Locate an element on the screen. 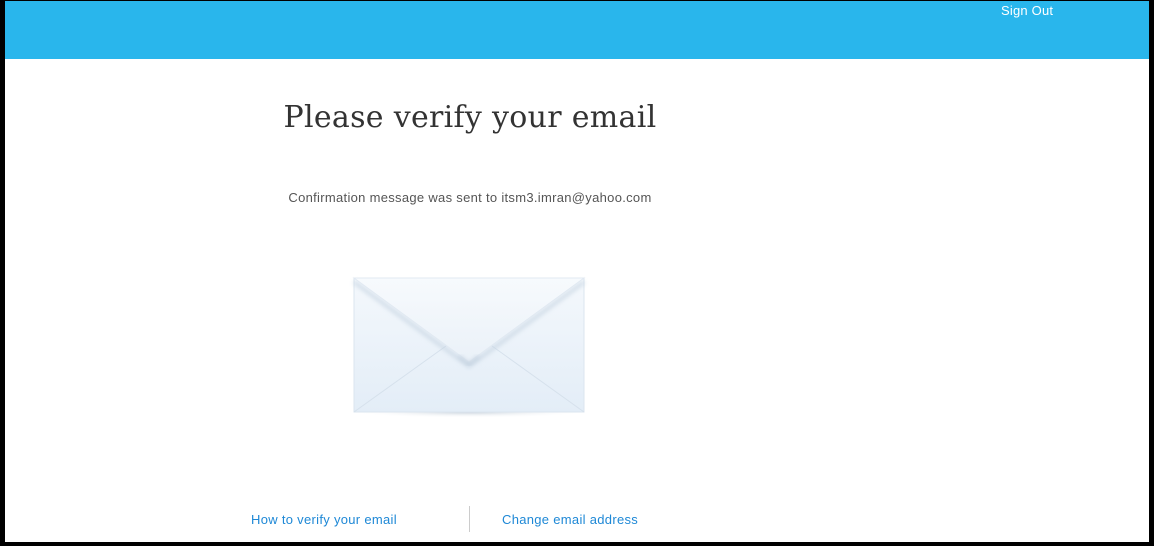 The height and width of the screenshot is (546, 1154). change-email-link: Change email address is located at coordinates (570, 519).